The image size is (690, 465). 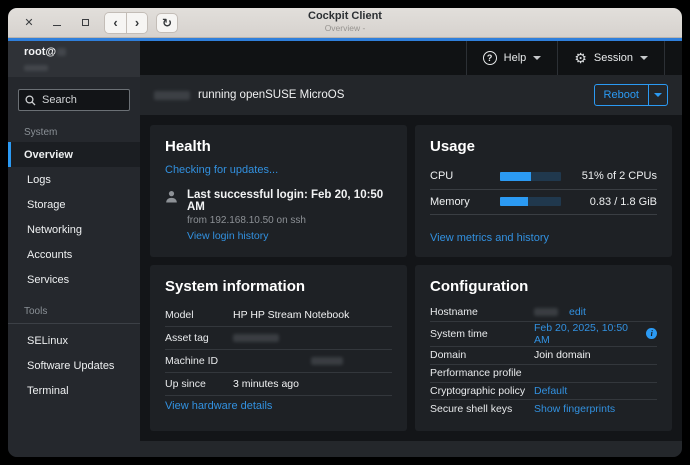 I want to click on model-value: HP HP Stream Notebook, so click(x=291, y=315).